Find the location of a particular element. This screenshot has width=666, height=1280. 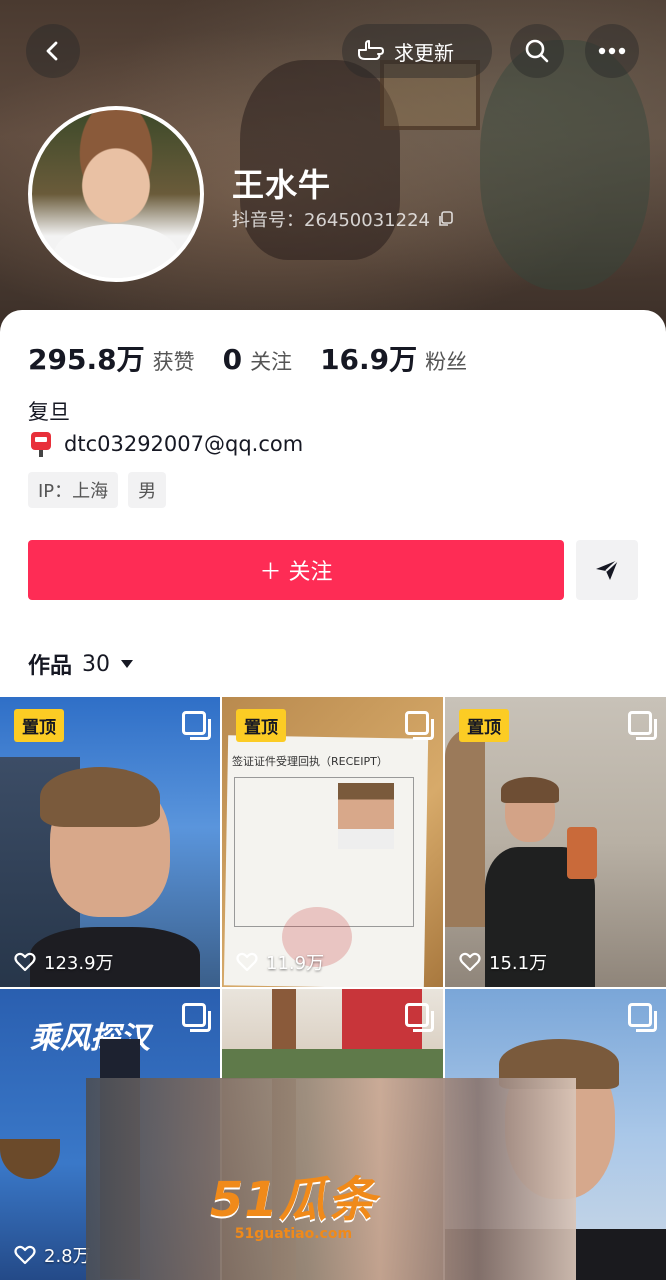

request-update-label: 求更新 is located at coordinates (424, 52).